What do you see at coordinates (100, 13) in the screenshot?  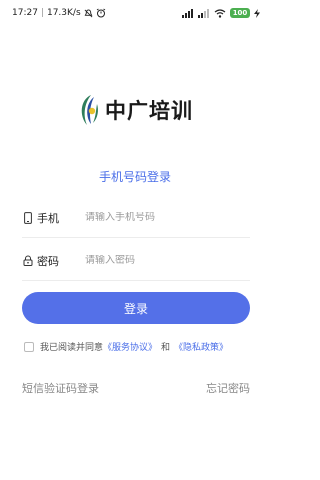 I see `alarm-icon` at bounding box center [100, 13].